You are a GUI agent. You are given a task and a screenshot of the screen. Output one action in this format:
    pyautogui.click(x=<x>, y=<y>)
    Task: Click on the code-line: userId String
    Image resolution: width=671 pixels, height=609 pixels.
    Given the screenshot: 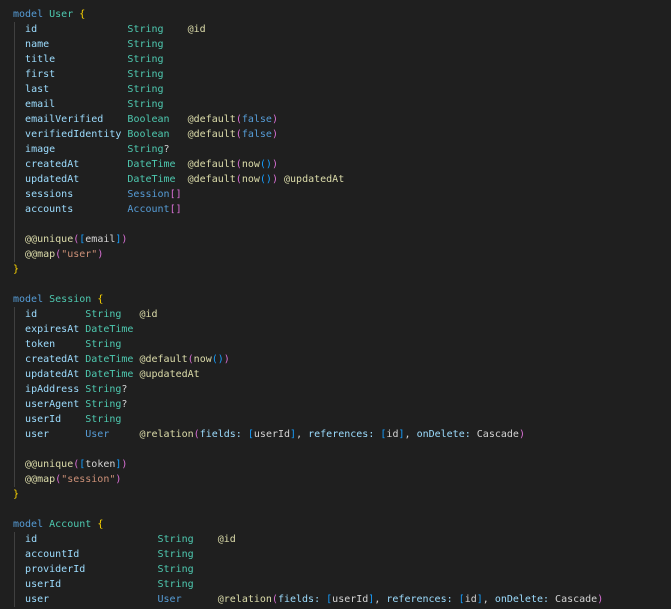 What is the action you would take?
    pyautogui.click(x=308, y=419)
    